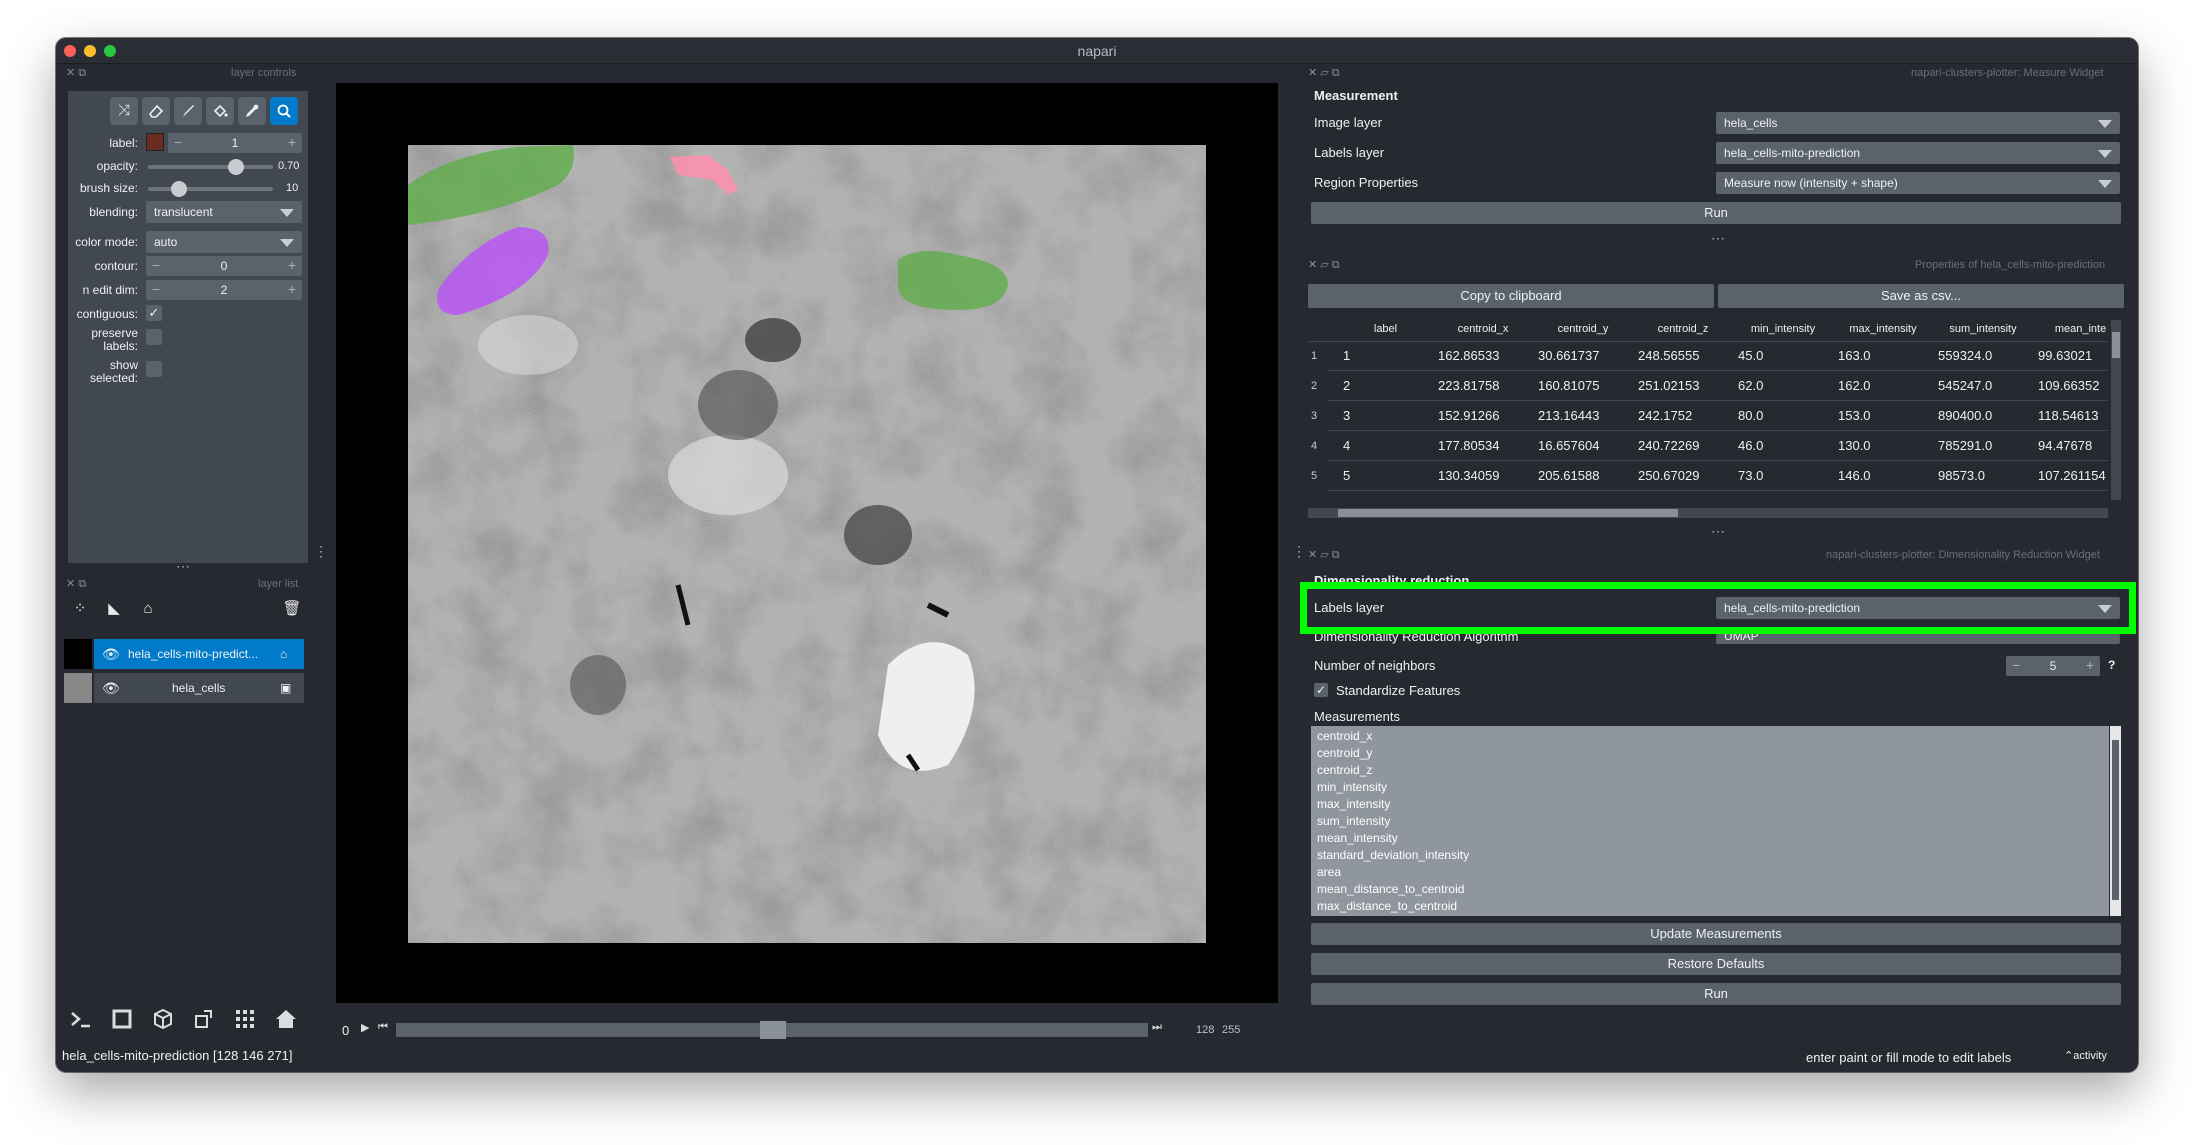 The height and width of the screenshot is (1145, 2192). I want to click on table-cell: 160.81075, so click(1588, 385).